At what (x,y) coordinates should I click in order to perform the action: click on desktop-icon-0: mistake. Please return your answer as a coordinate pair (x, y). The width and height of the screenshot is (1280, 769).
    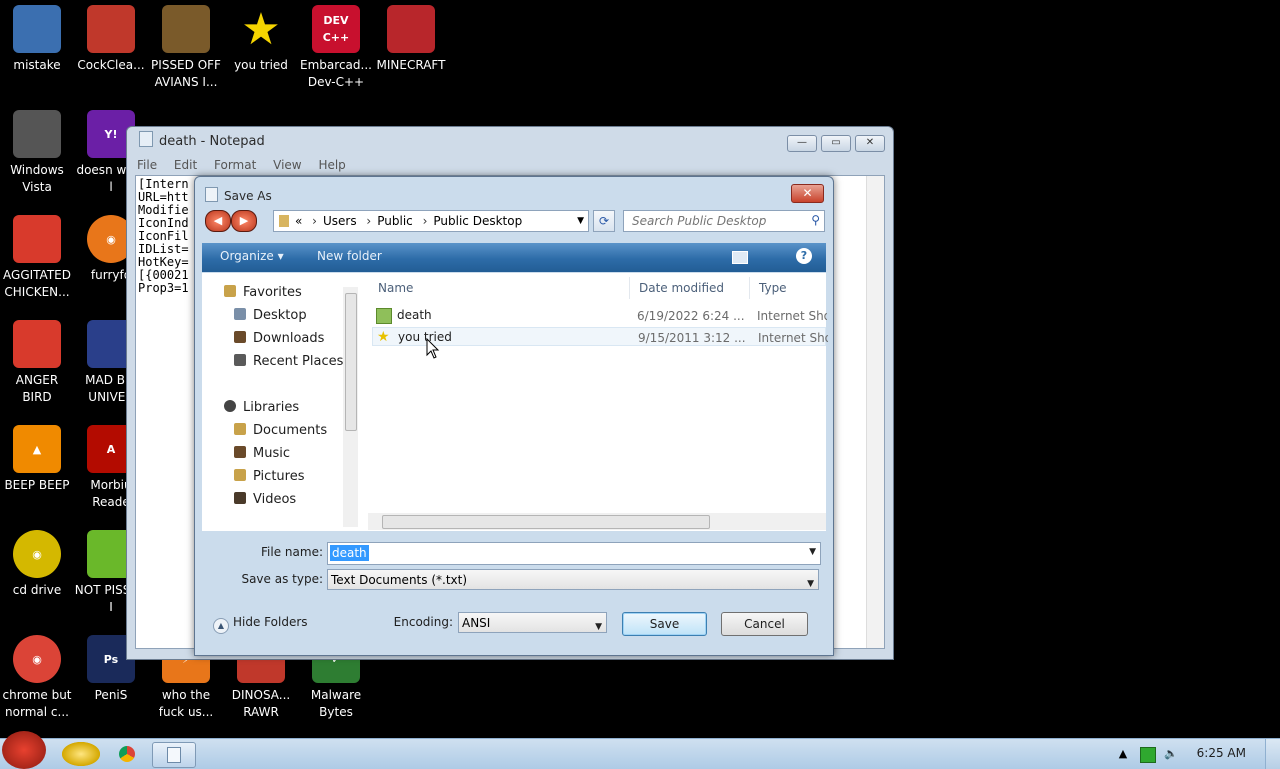
    Looking at the image, I should click on (37, 39).